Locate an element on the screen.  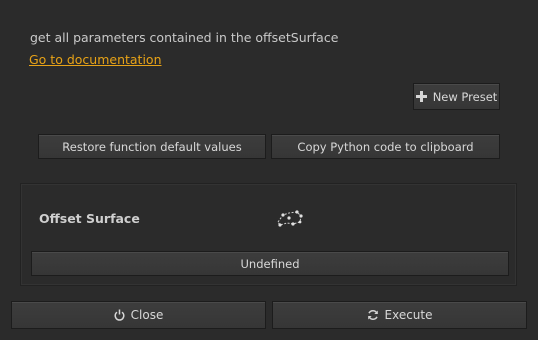
parameter-value-label: Undefined is located at coordinates (270, 263).